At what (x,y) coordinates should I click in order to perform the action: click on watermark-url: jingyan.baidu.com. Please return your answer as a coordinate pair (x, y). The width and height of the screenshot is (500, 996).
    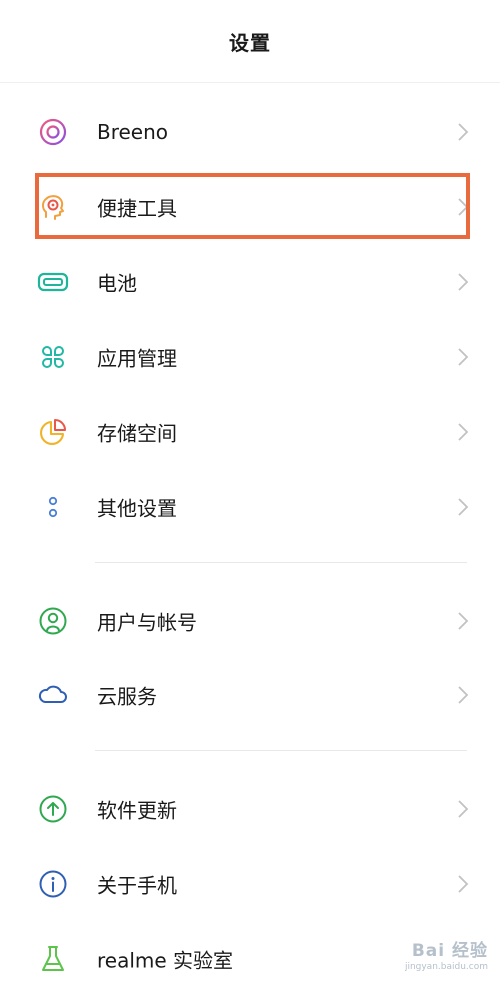
    Looking at the image, I should click on (446, 967).